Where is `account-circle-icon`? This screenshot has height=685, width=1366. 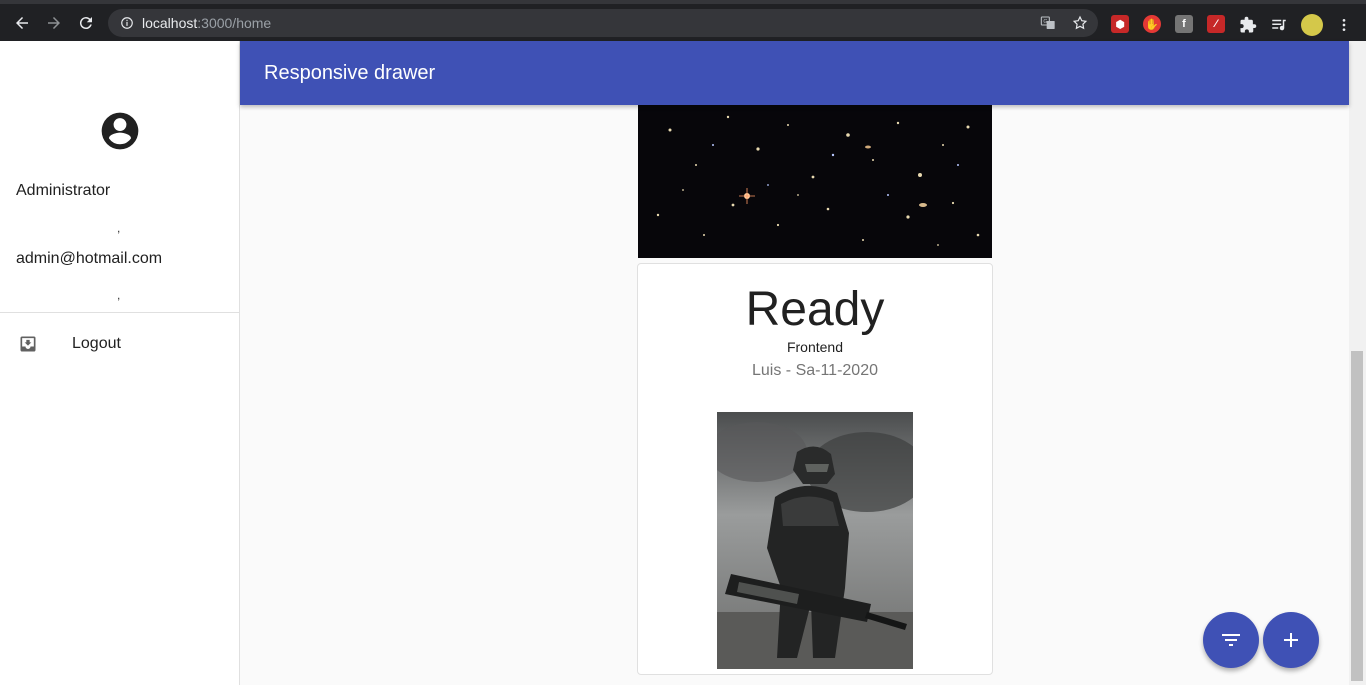 account-circle-icon is located at coordinates (120, 131).